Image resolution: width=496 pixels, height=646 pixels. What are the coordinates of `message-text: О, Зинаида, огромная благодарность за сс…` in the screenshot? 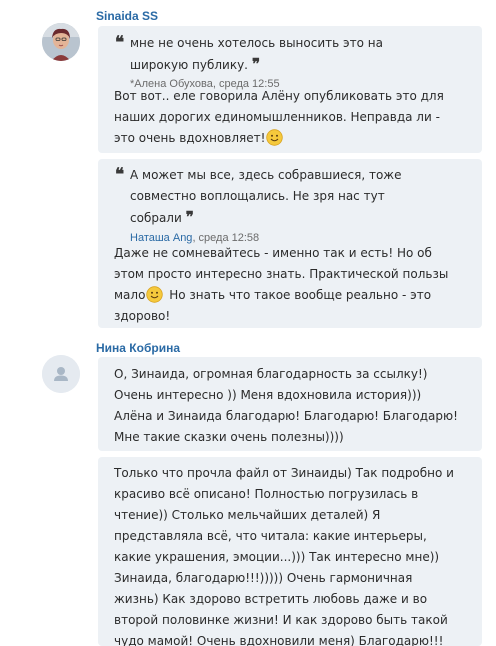 It's located at (286, 405).